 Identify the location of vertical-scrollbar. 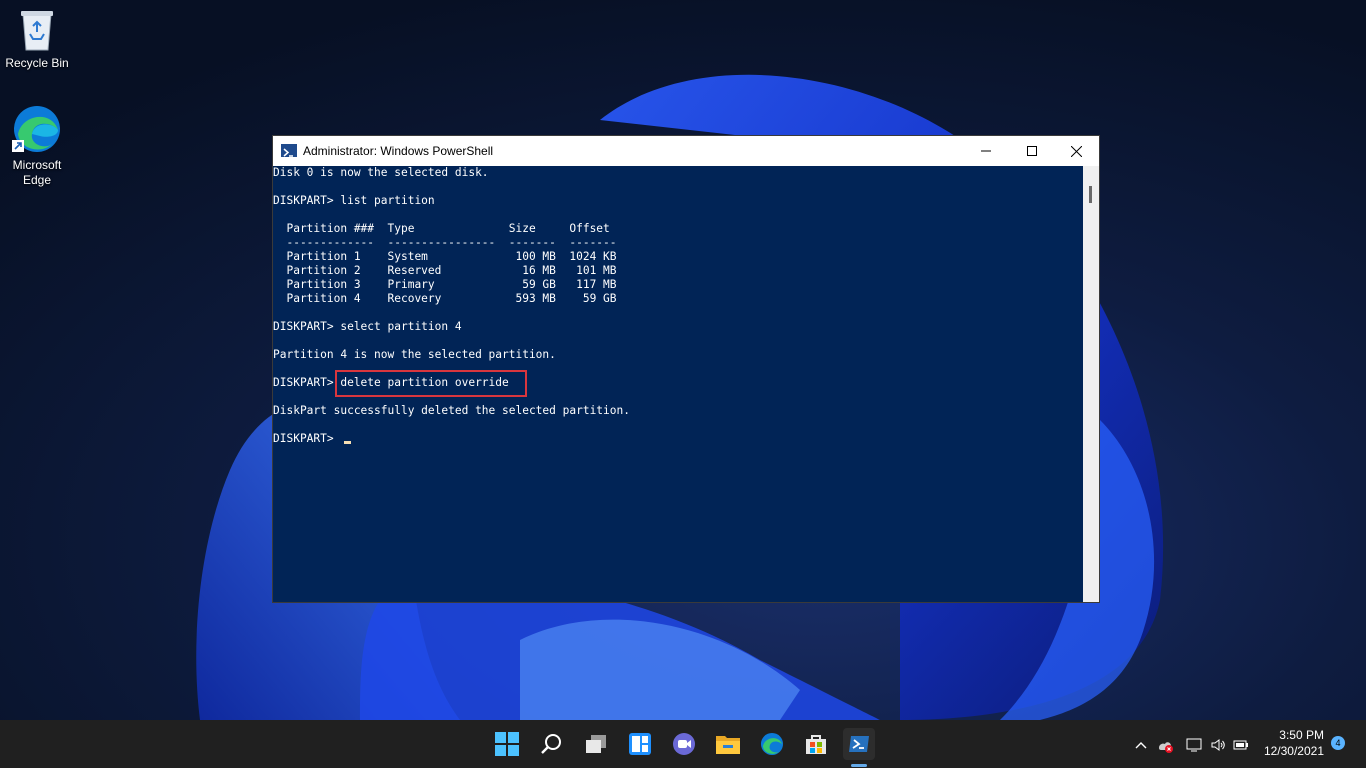
(1091, 384).